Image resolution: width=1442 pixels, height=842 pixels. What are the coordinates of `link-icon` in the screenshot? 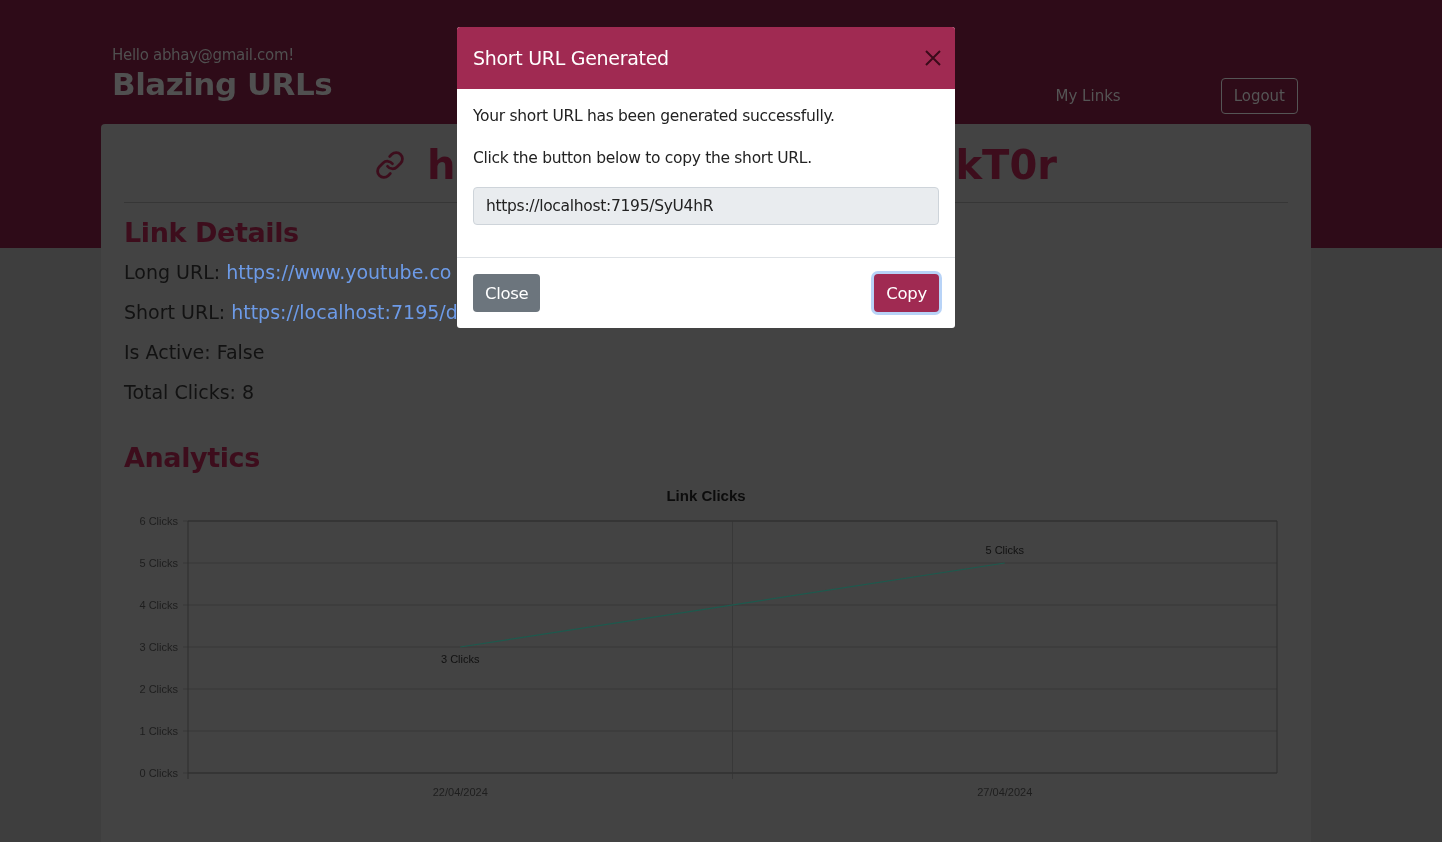 It's located at (390, 165).